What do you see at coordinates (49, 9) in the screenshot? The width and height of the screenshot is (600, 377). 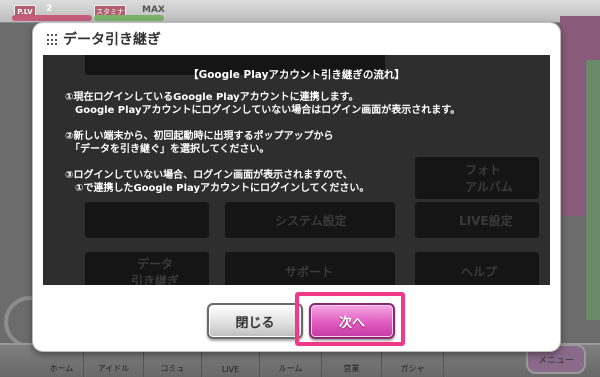 I see `plv-value: 2` at bounding box center [49, 9].